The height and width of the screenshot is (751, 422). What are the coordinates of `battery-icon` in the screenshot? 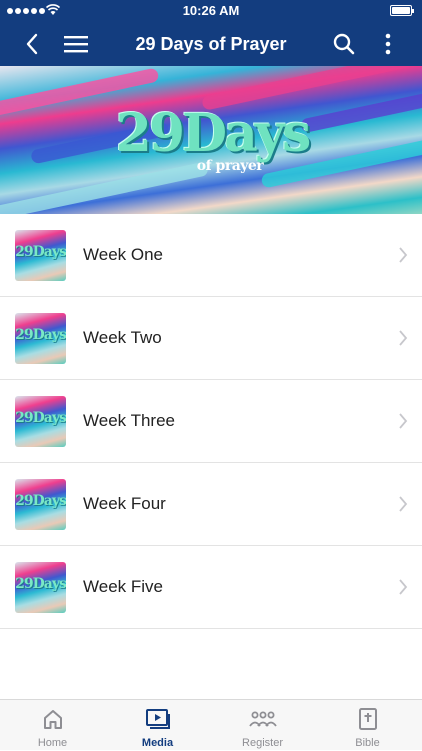 It's located at (402, 10).